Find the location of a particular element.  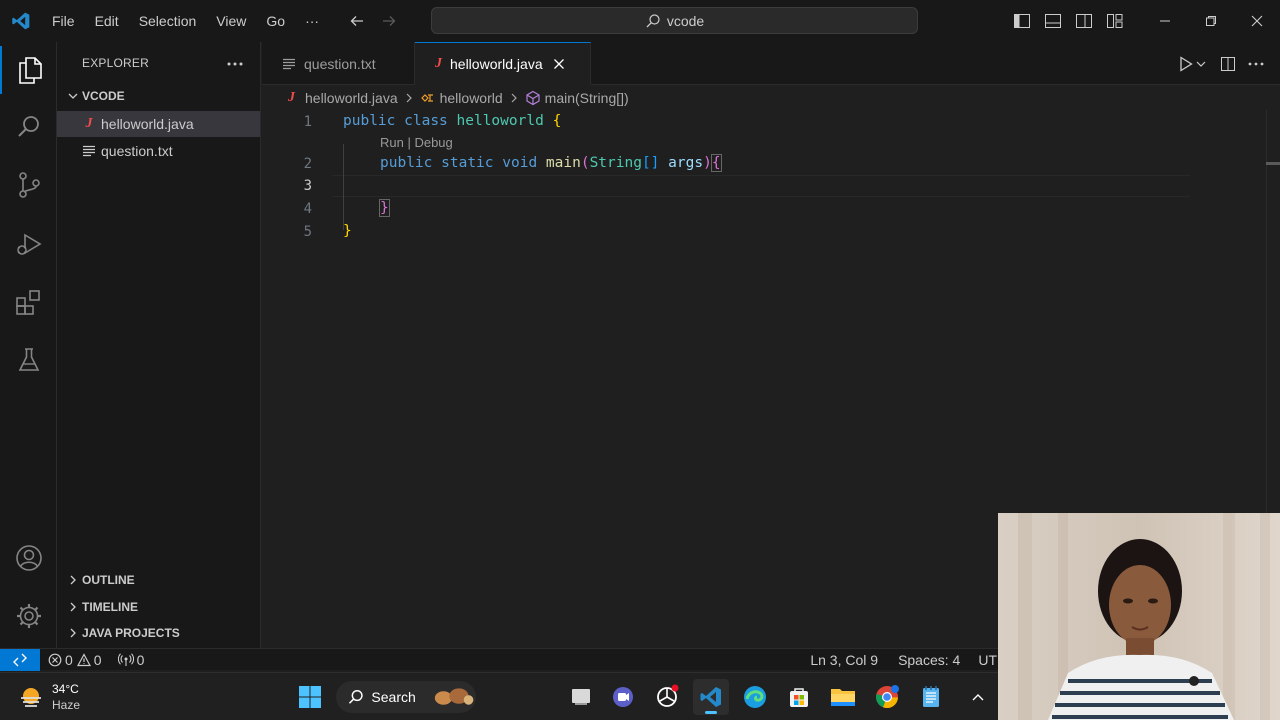

chrome-browser-icon is located at coordinates (887, 697).